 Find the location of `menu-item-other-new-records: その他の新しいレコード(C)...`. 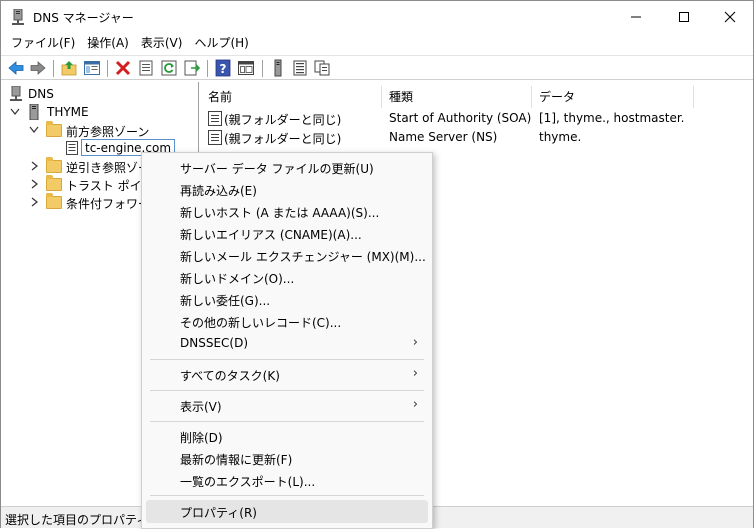

menu-item-other-new-records: その他の新しいレコード(C)... is located at coordinates (287, 321).